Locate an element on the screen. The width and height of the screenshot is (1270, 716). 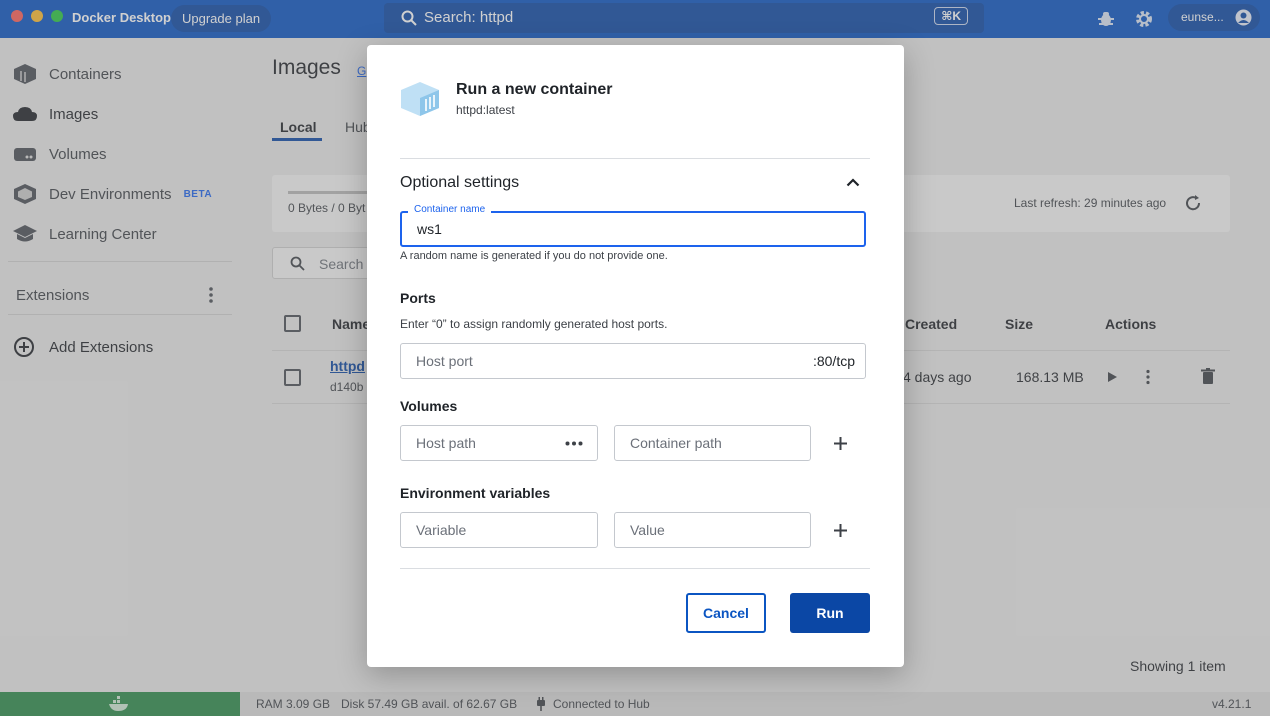
volumes-heading: Volumes is located at coordinates (429, 406).